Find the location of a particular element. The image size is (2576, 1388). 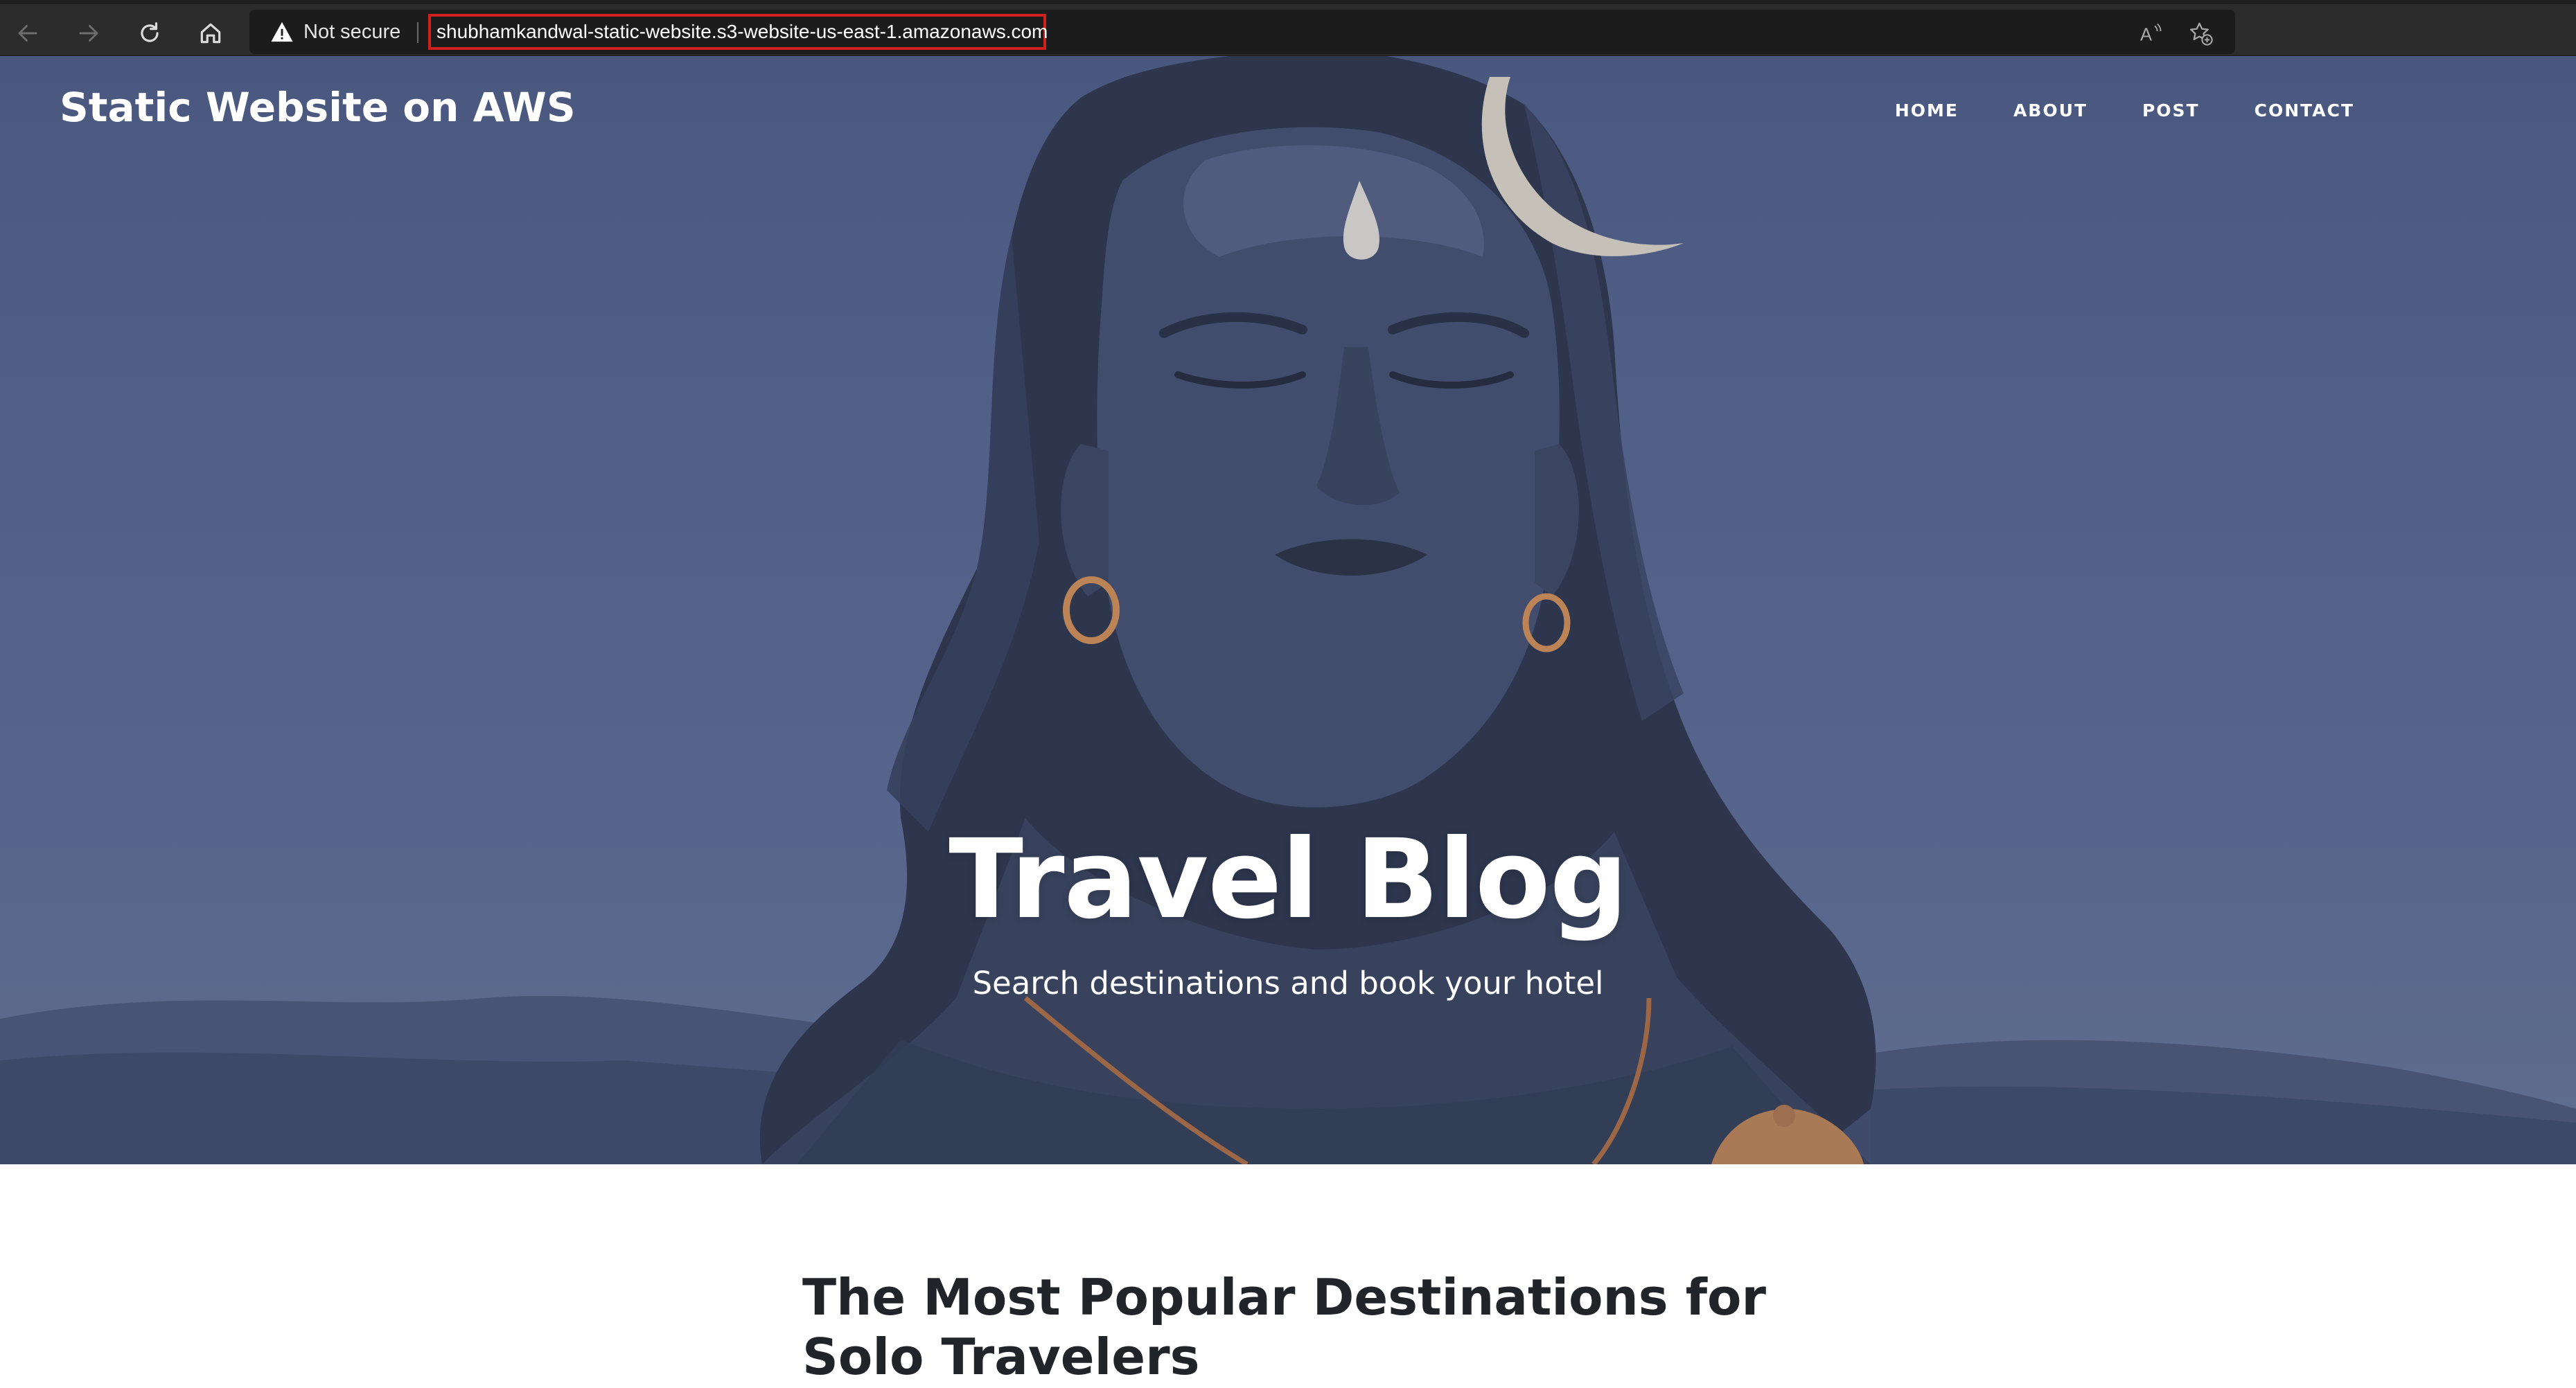

read-aloud-icon: A is located at coordinates (2151, 34).